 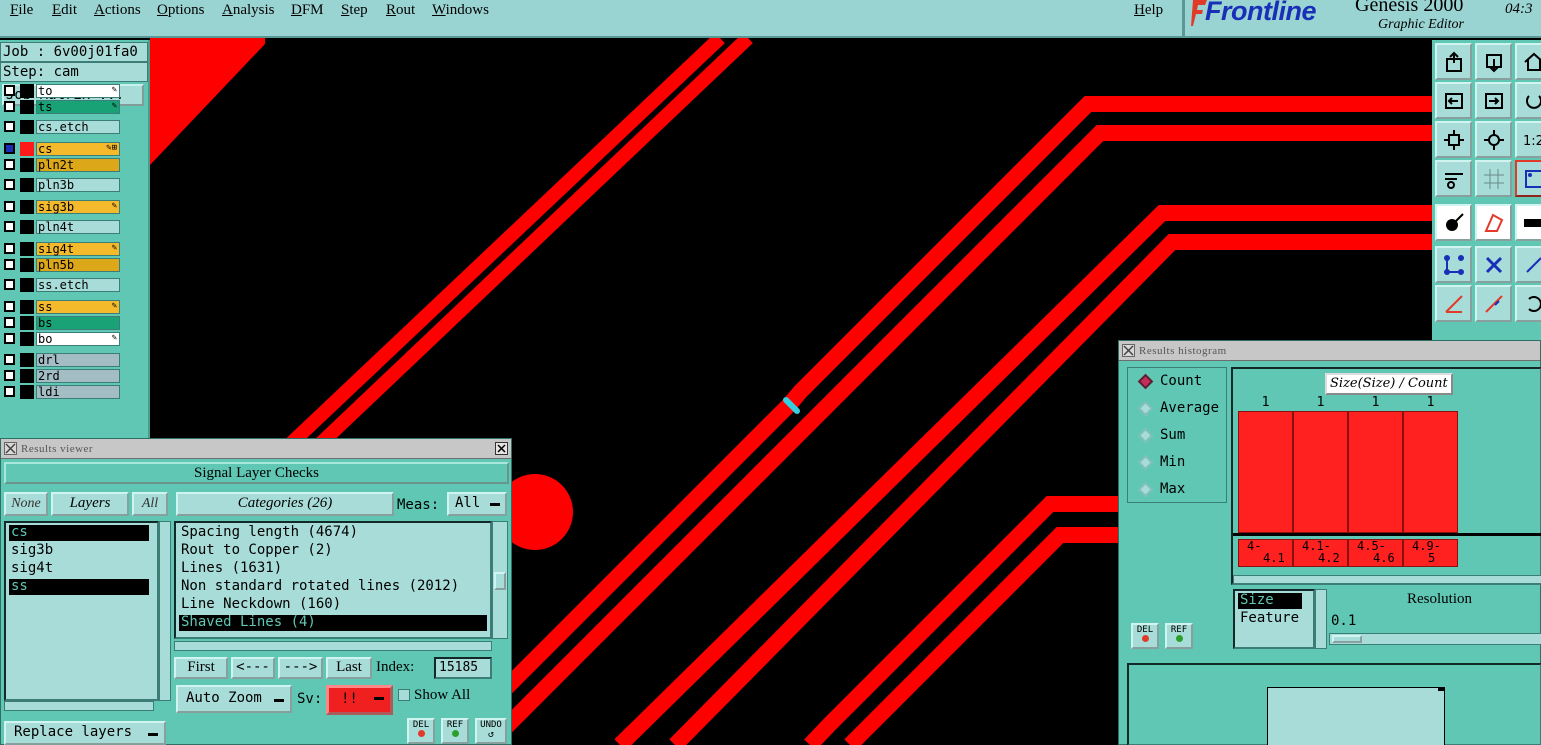 I want to click on resolution-slider, so click(x=1435, y=639).